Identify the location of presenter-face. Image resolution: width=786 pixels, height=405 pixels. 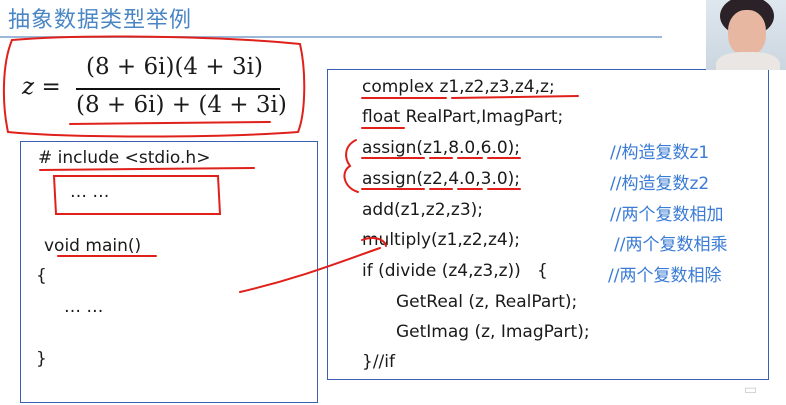
(747, 33).